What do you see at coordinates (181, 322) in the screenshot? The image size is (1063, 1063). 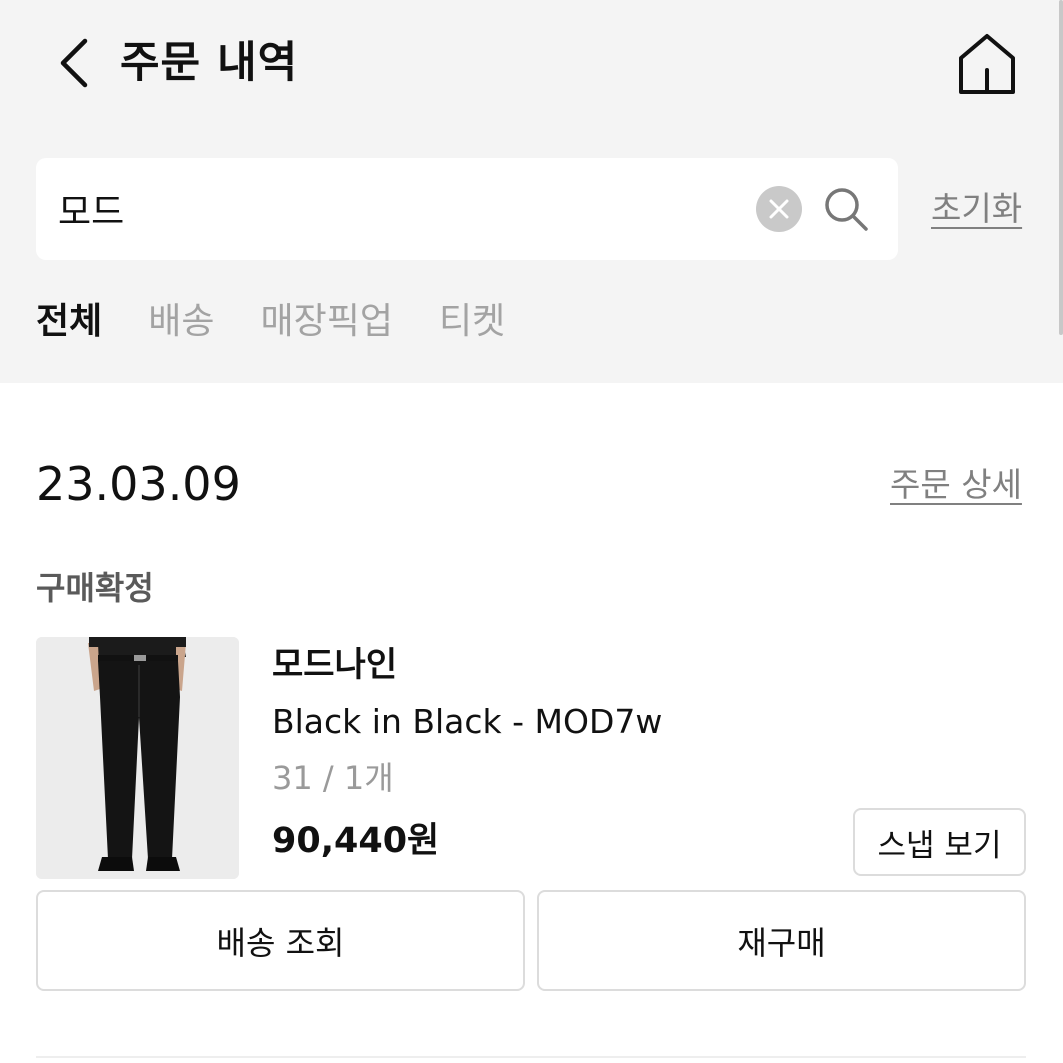 I see `tab-delivery: 배송` at bounding box center [181, 322].